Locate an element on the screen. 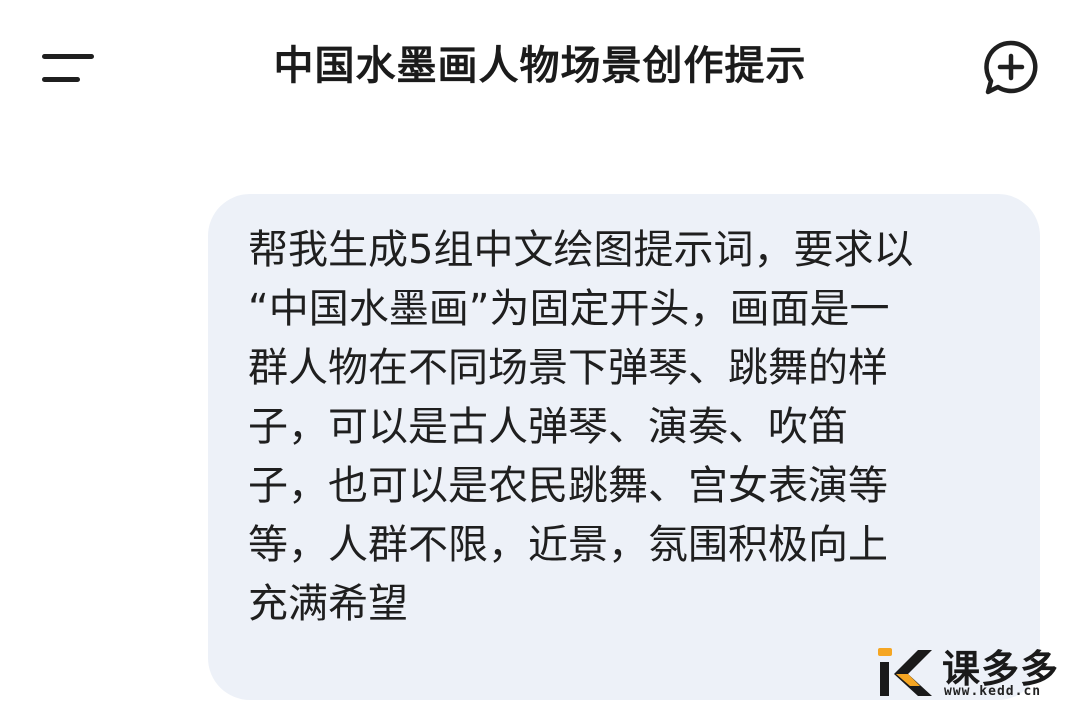 The width and height of the screenshot is (1080, 703). new-chat-button is located at coordinates (1011, 67).